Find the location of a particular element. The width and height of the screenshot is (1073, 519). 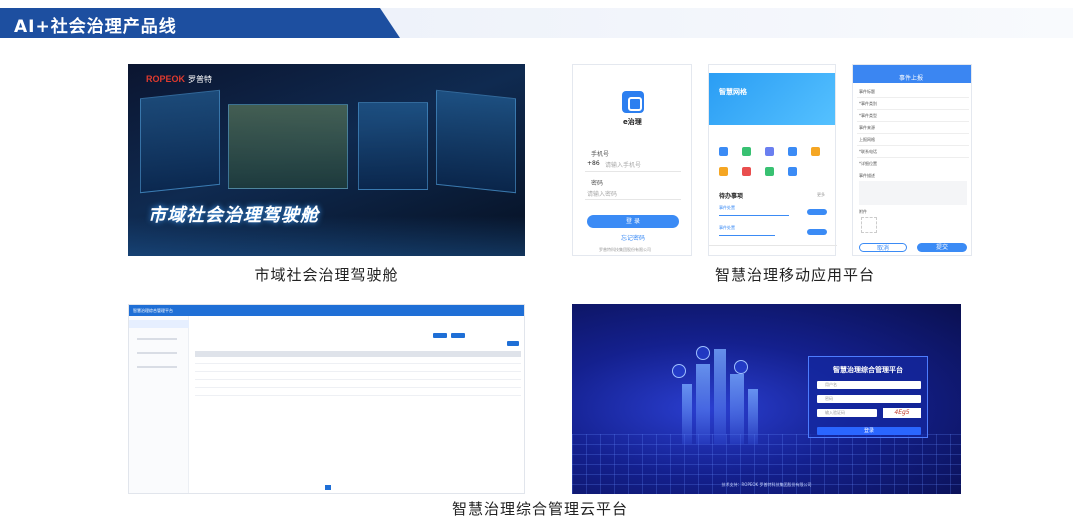

hero-title: 智慧网格 is located at coordinates (733, 92).